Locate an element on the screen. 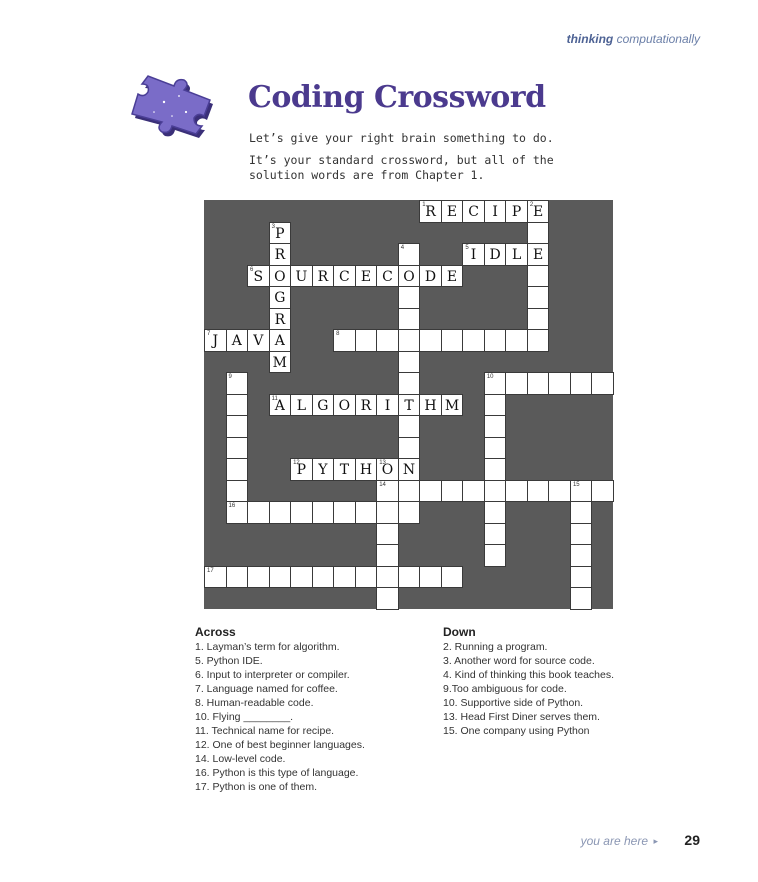 This screenshot has height=882, width=758. down-clue: 3. Another word for source code. is located at coordinates (519, 661).